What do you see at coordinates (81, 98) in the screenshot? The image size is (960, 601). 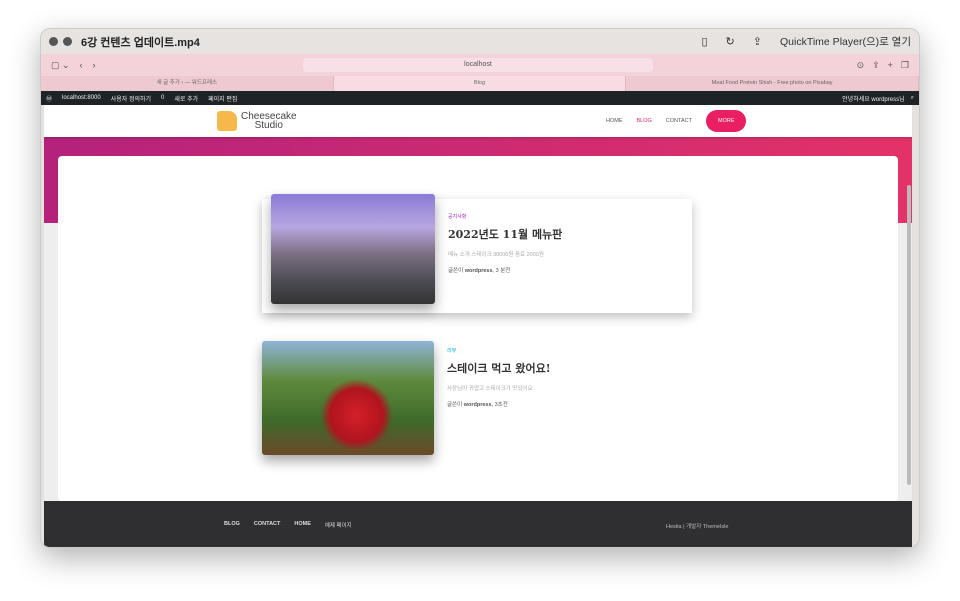 I see `wp-site-link: localhost:8000` at bounding box center [81, 98].